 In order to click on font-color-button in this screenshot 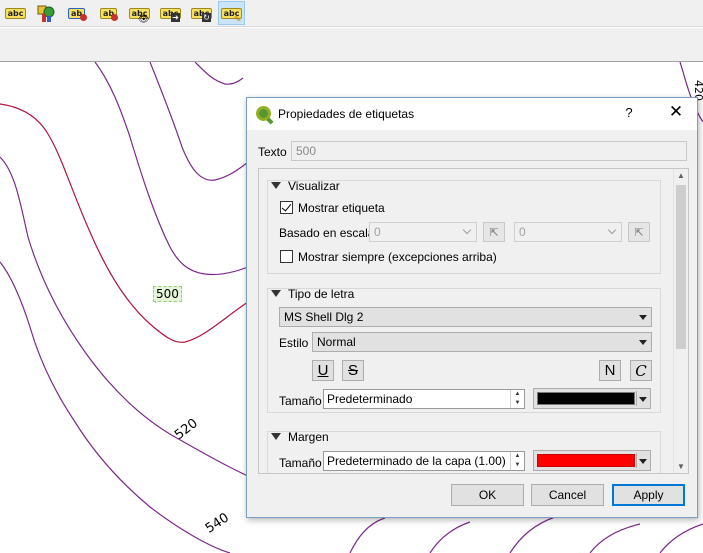, I will do `click(592, 398)`.